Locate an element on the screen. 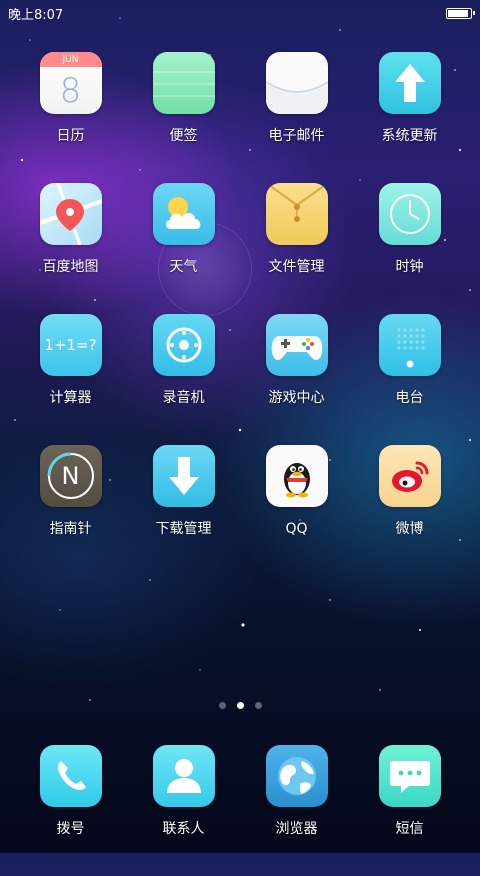 The image size is (480, 876). app-label: QQ is located at coordinates (296, 529).